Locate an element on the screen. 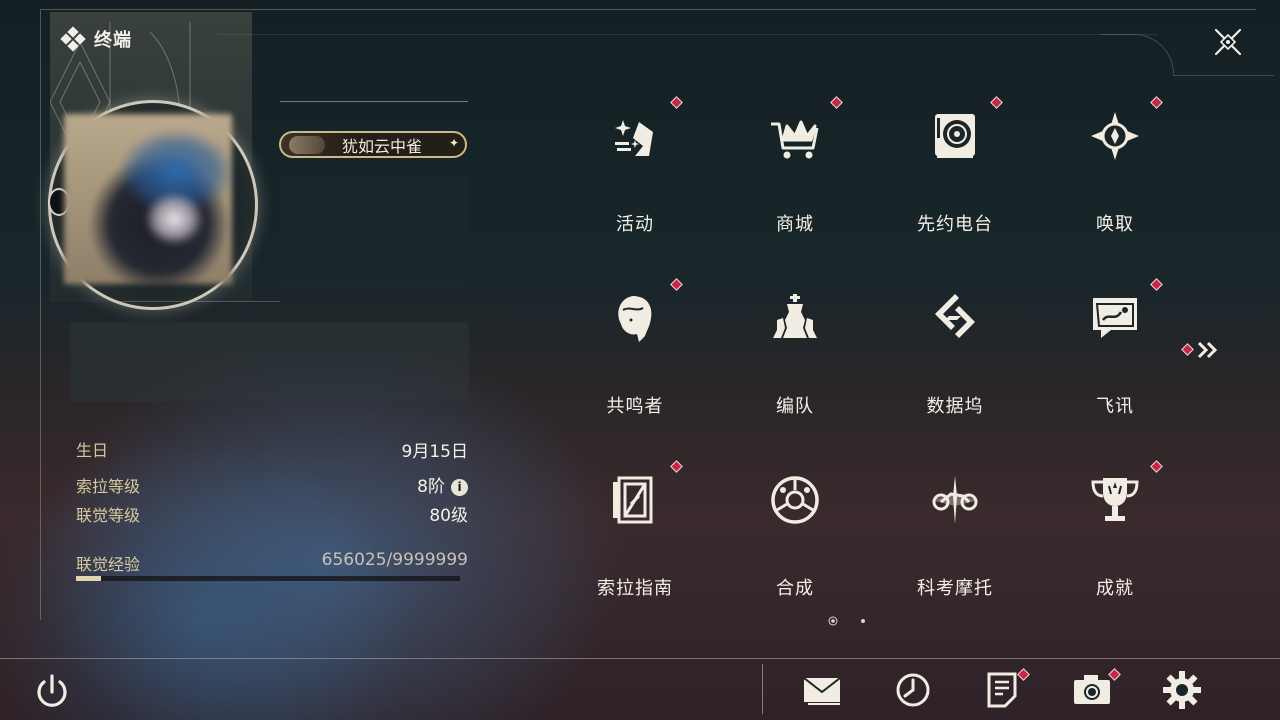 The width and height of the screenshot is (1280, 720). page-indicator is located at coordinates (851, 619).